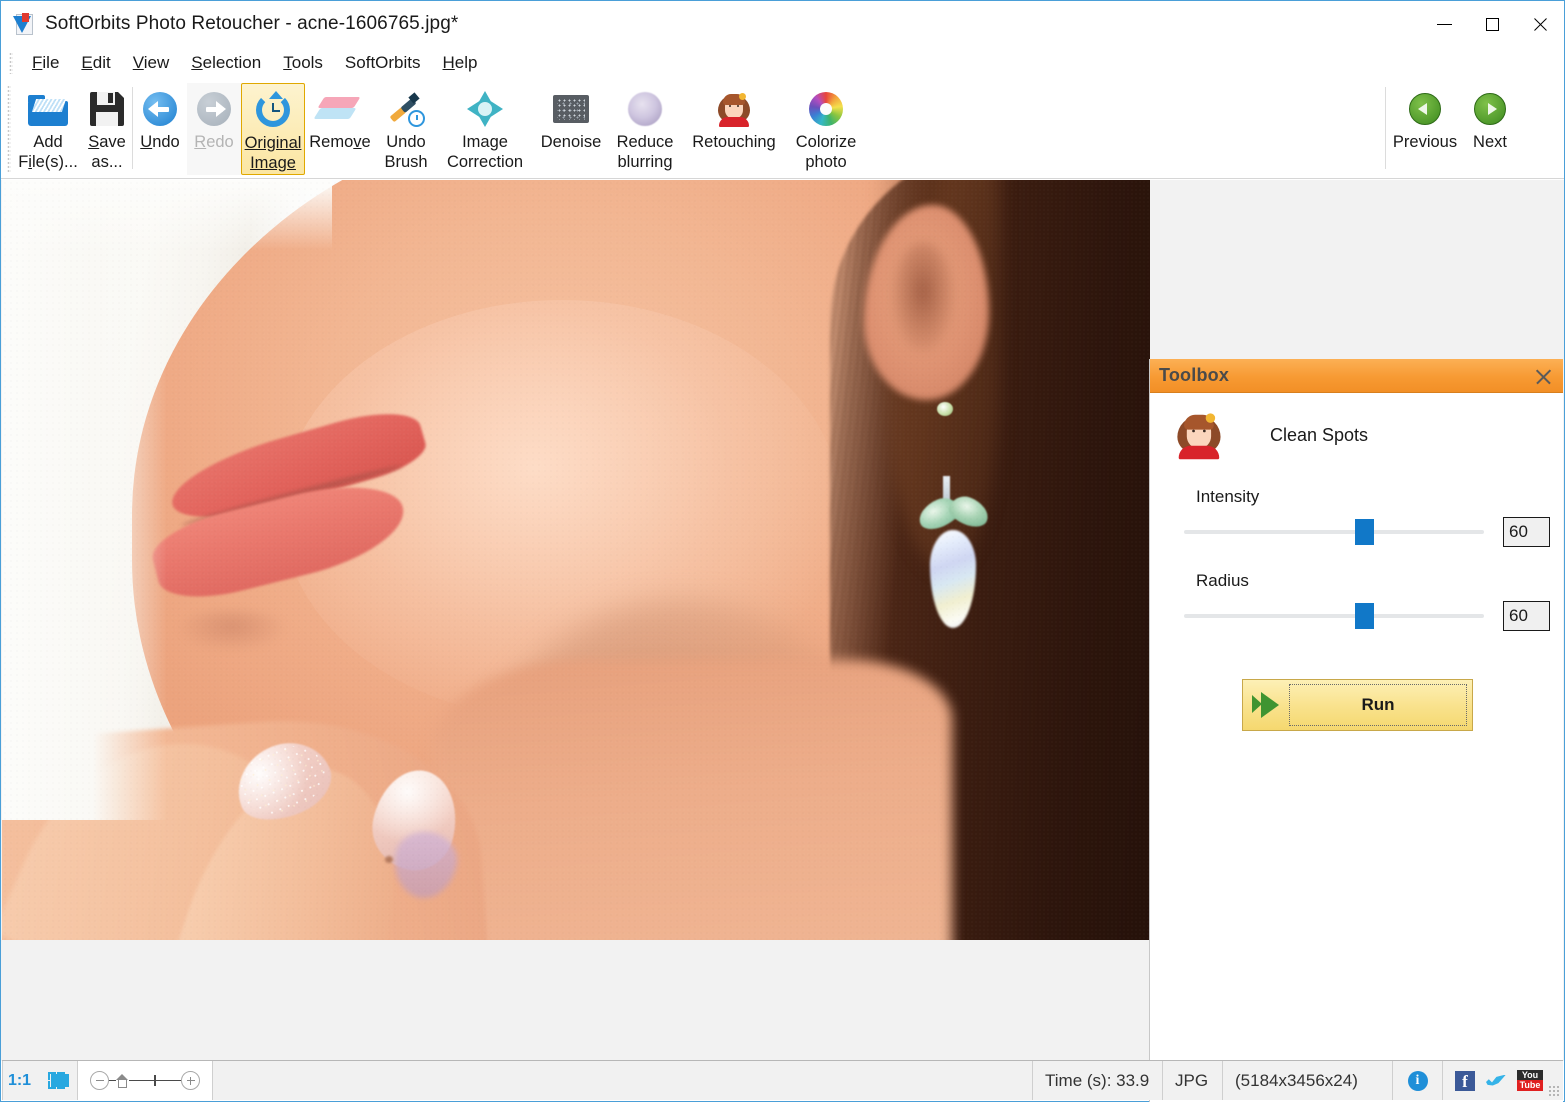 This screenshot has width=1565, height=1102. Describe the element at coordinates (151, 63) in the screenshot. I see `menu-item-view: View` at that location.